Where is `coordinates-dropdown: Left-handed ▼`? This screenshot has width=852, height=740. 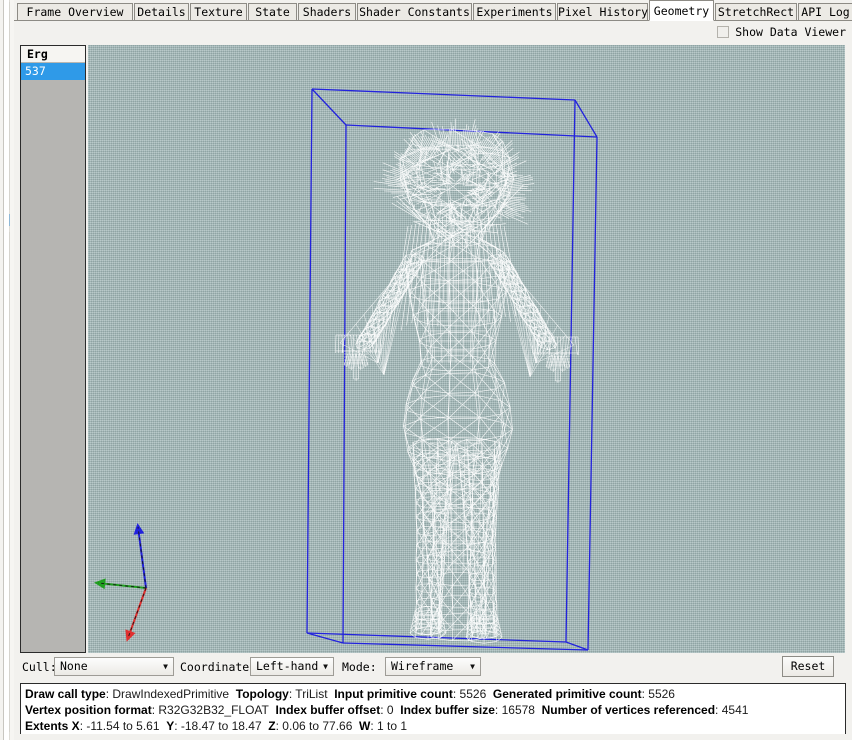
coordinates-dropdown: Left-handed ▼ is located at coordinates (292, 666).